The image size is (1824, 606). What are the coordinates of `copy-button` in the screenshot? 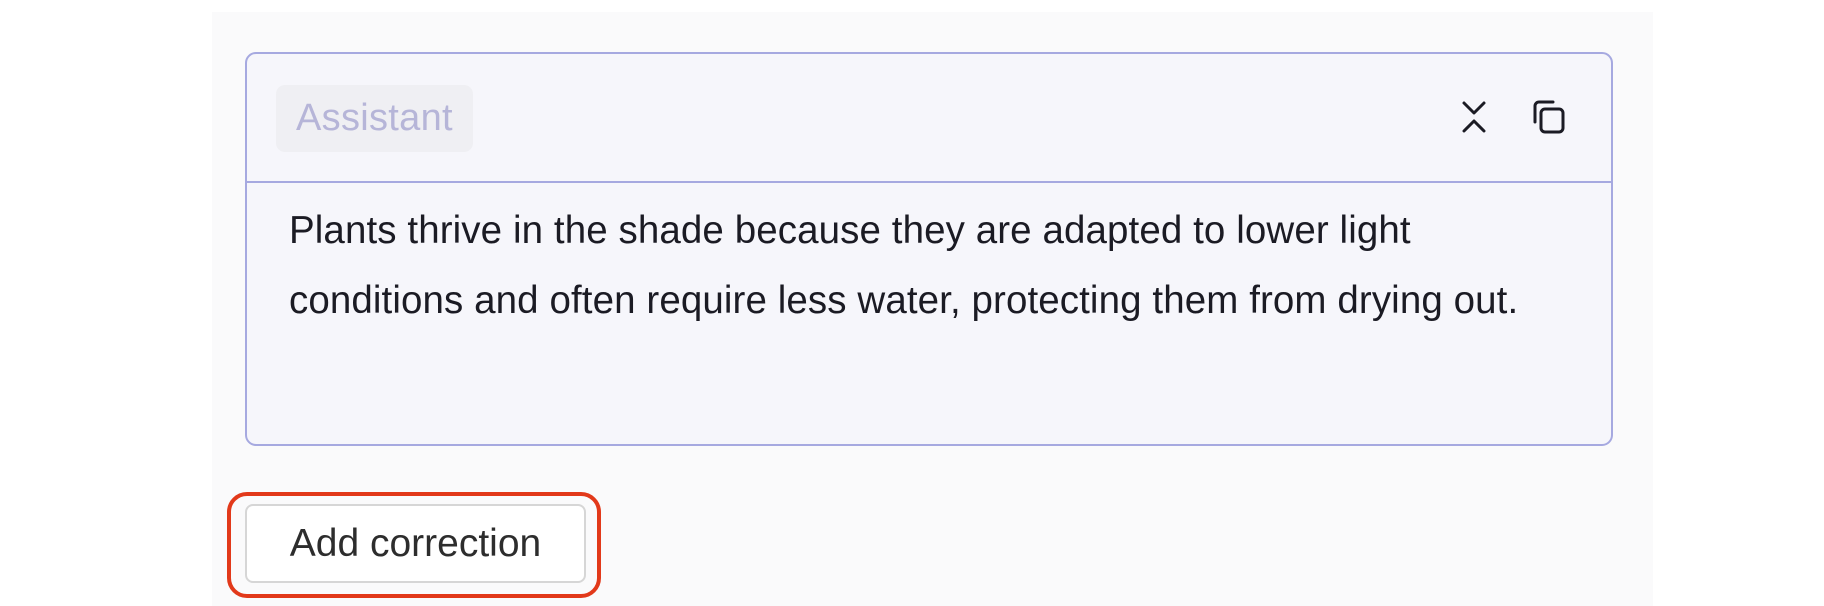 It's located at (1548, 117).